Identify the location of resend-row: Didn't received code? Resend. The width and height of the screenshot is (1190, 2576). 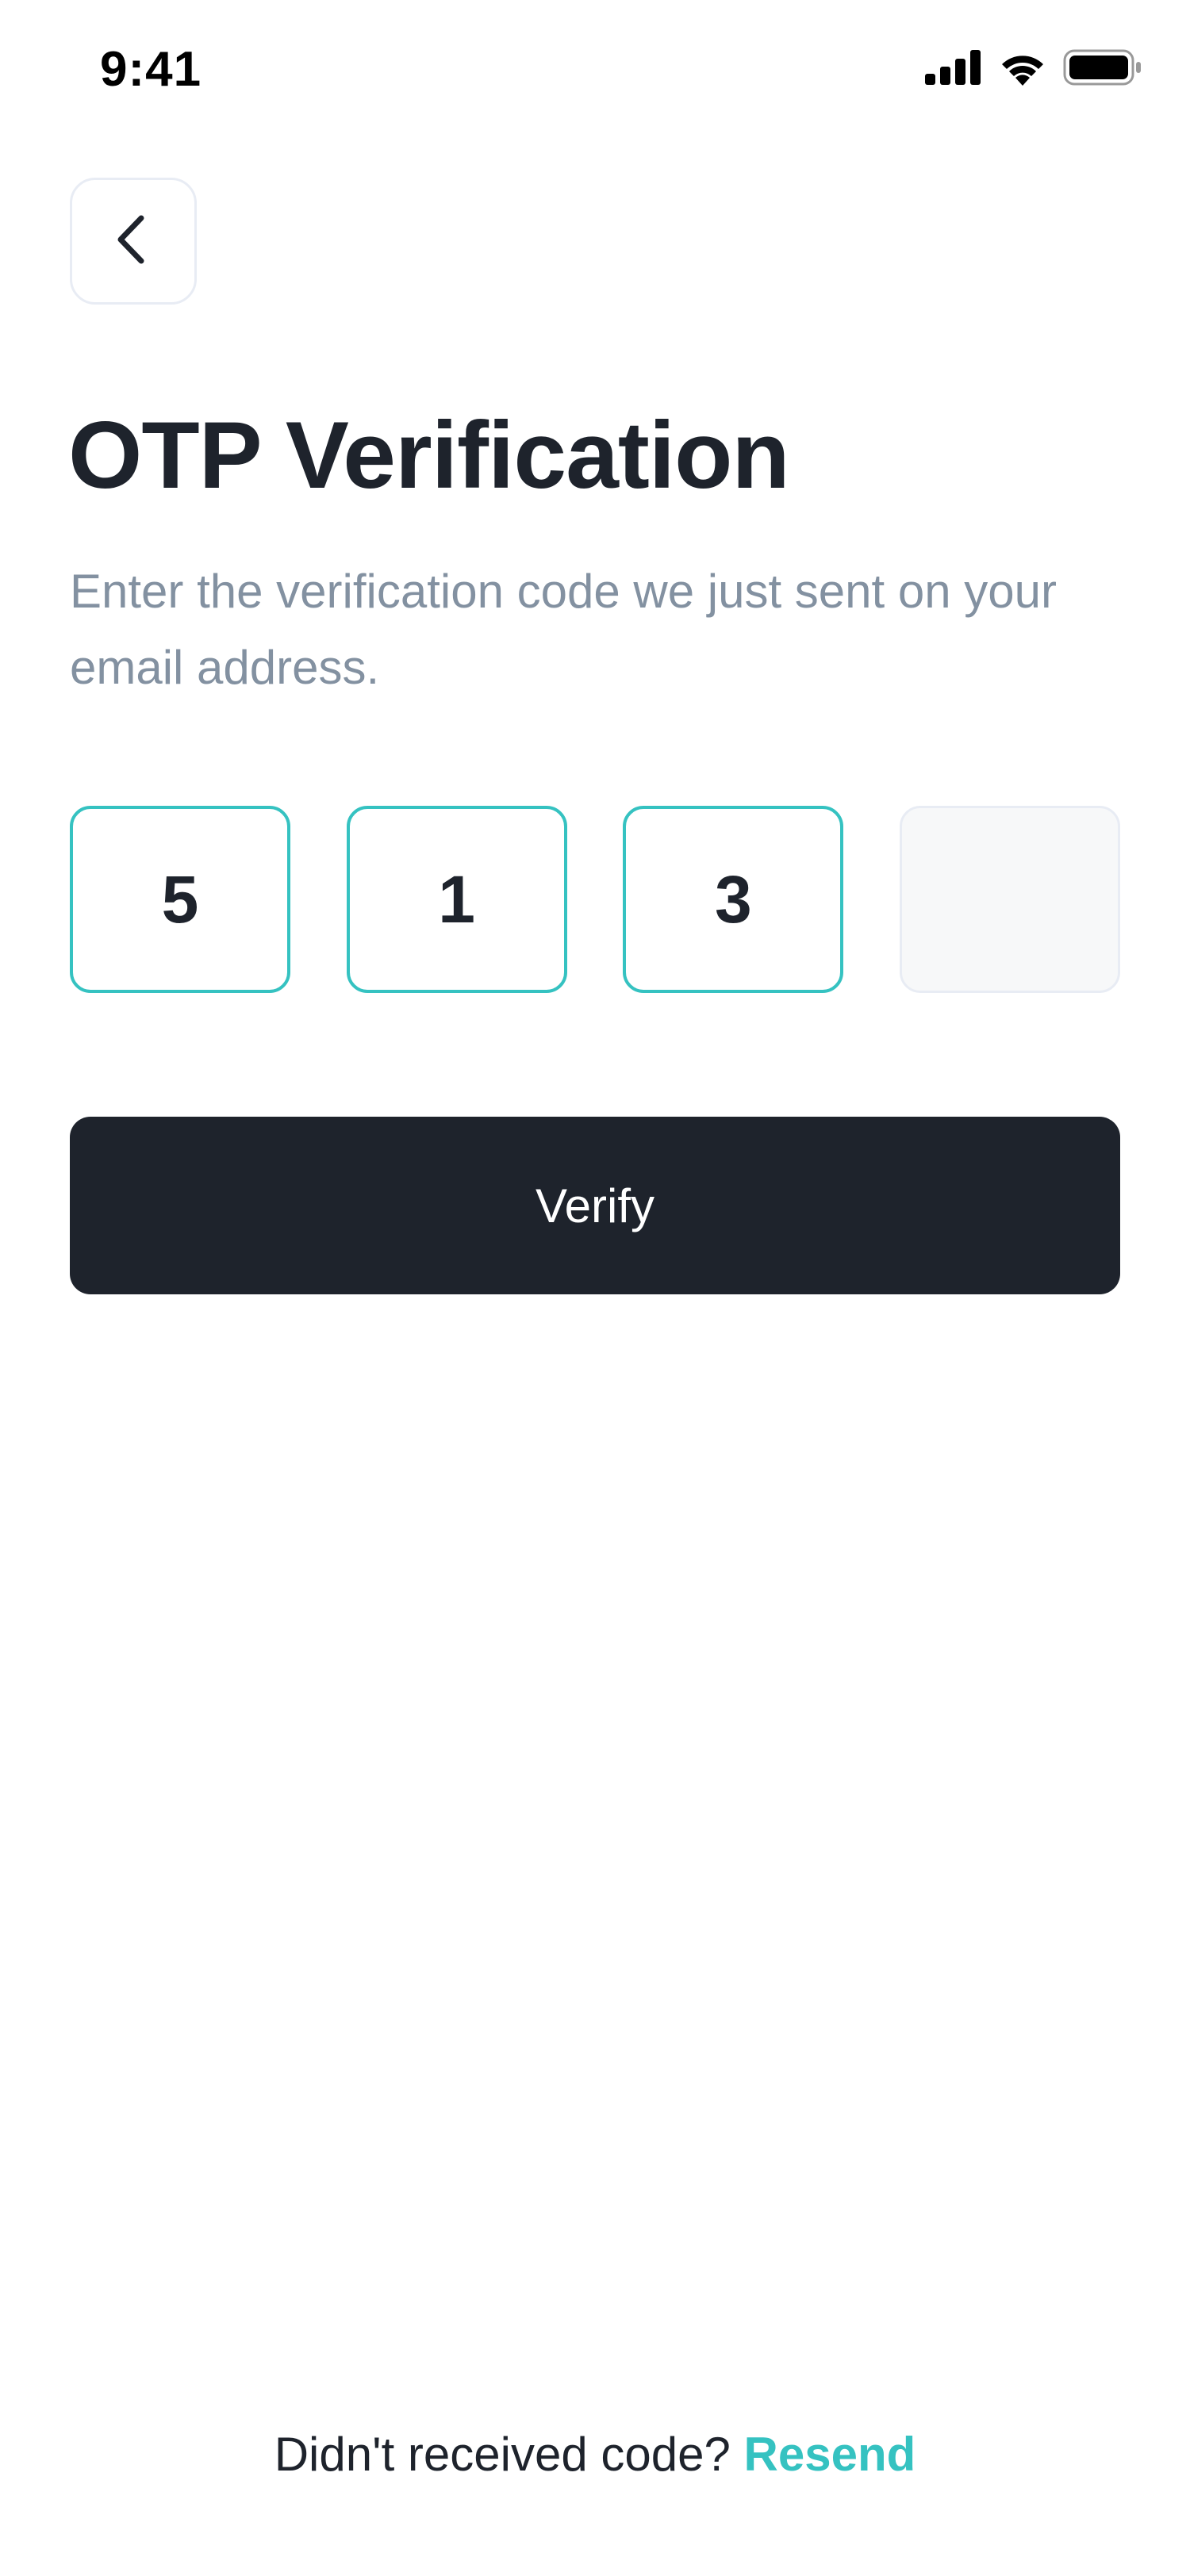
(595, 2454).